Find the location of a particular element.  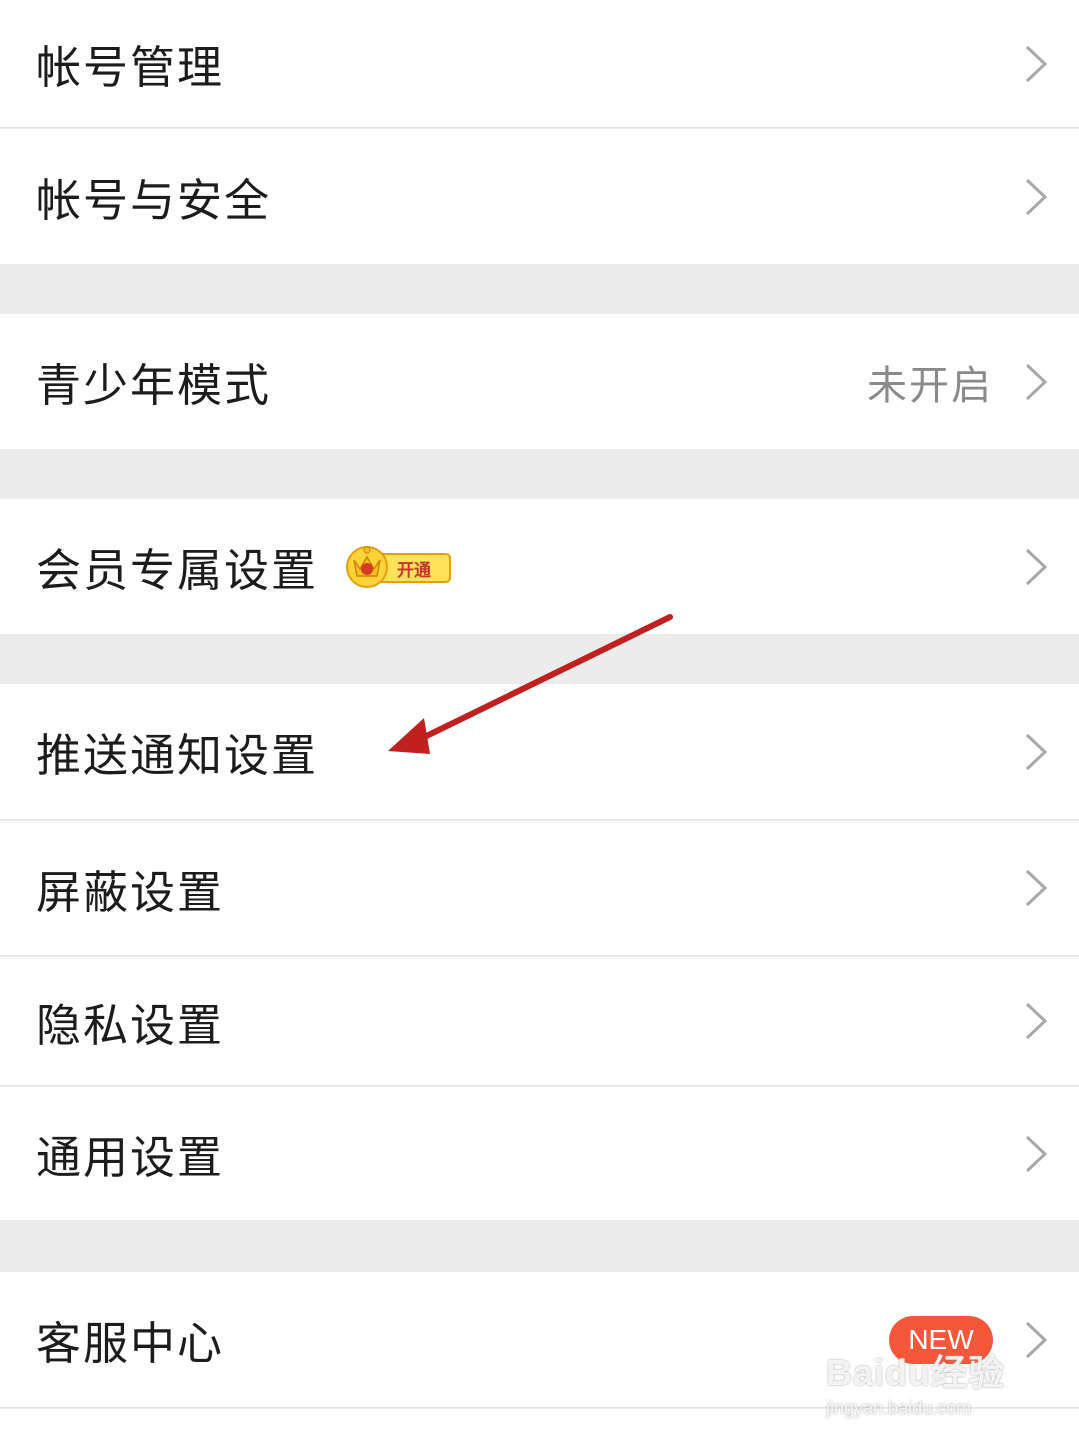

teen-mode-label: 青少年模式 is located at coordinates (154, 385).